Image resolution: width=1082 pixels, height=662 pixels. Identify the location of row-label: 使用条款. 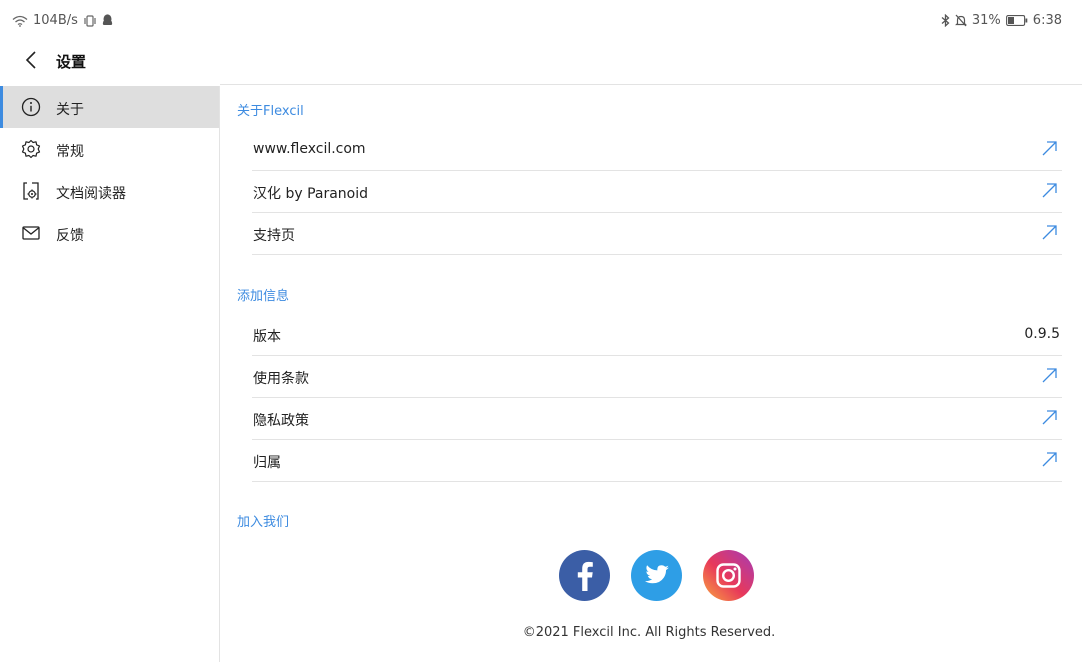
(281, 379).